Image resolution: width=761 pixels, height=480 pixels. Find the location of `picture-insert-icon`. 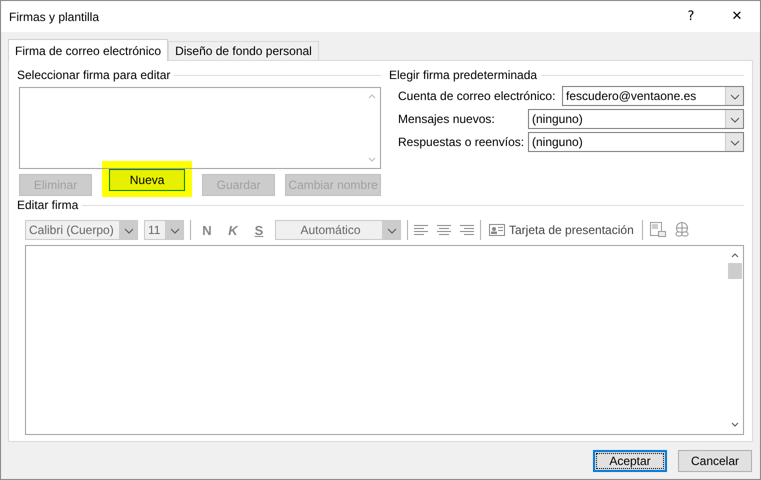

picture-insert-icon is located at coordinates (657, 230).